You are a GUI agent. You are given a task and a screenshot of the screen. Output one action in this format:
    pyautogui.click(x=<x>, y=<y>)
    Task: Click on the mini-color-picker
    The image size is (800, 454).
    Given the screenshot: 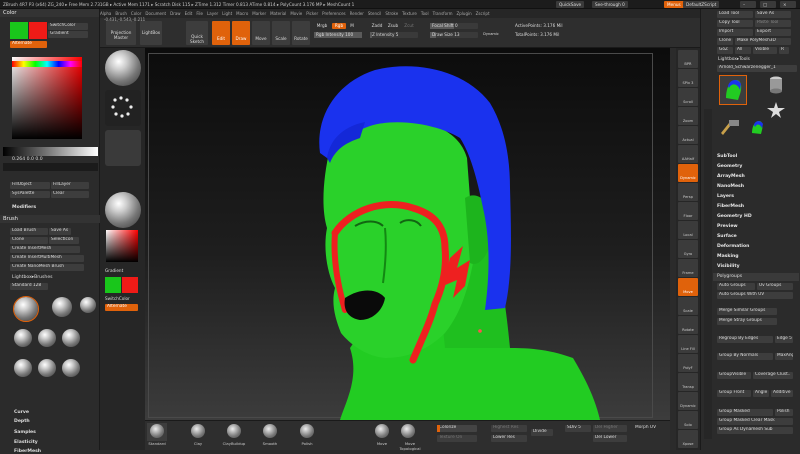 What is the action you would take?
    pyautogui.click(x=122, y=246)
    